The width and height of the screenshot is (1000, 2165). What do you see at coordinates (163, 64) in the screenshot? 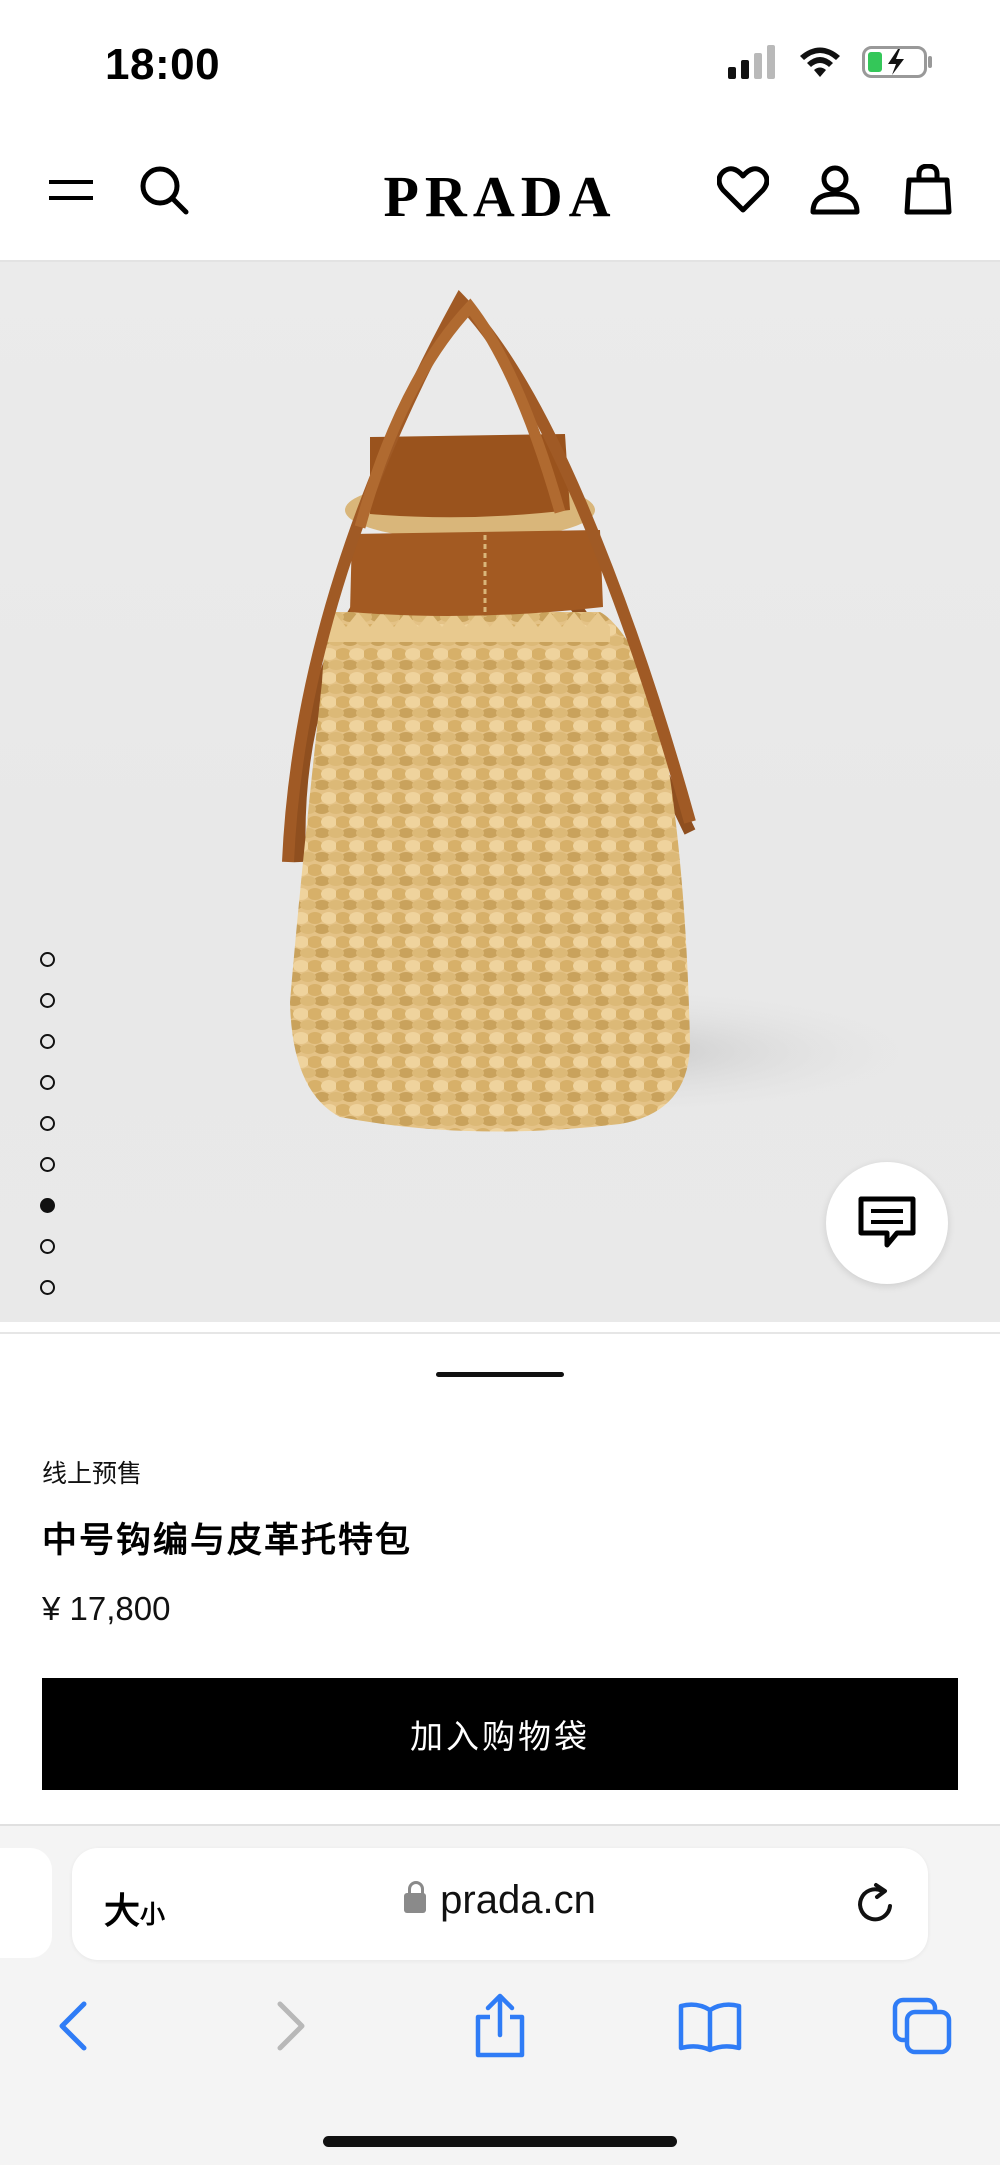
I see `status-time: 18:00` at bounding box center [163, 64].